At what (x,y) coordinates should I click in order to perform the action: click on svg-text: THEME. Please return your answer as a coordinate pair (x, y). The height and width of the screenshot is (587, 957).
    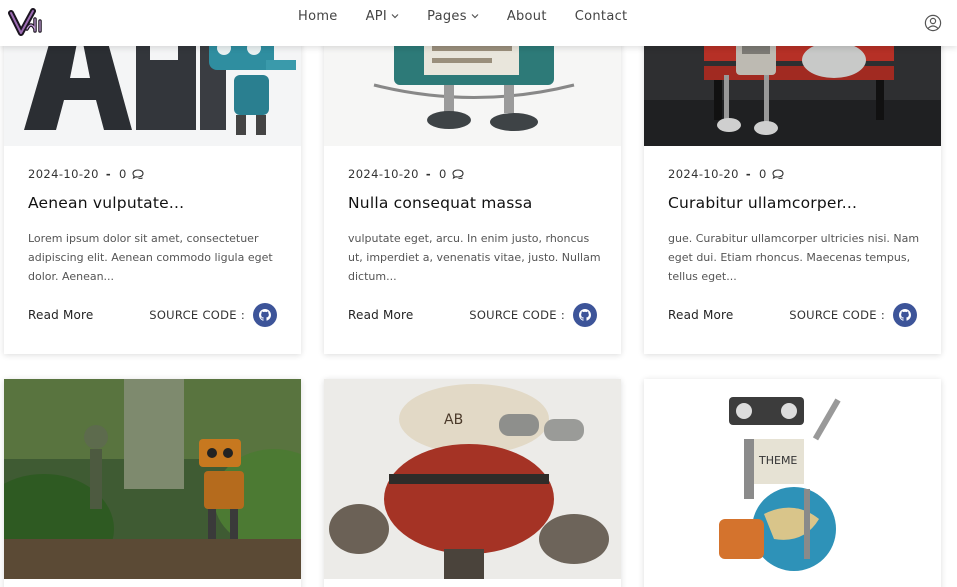
    Looking at the image, I should click on (777, 460).